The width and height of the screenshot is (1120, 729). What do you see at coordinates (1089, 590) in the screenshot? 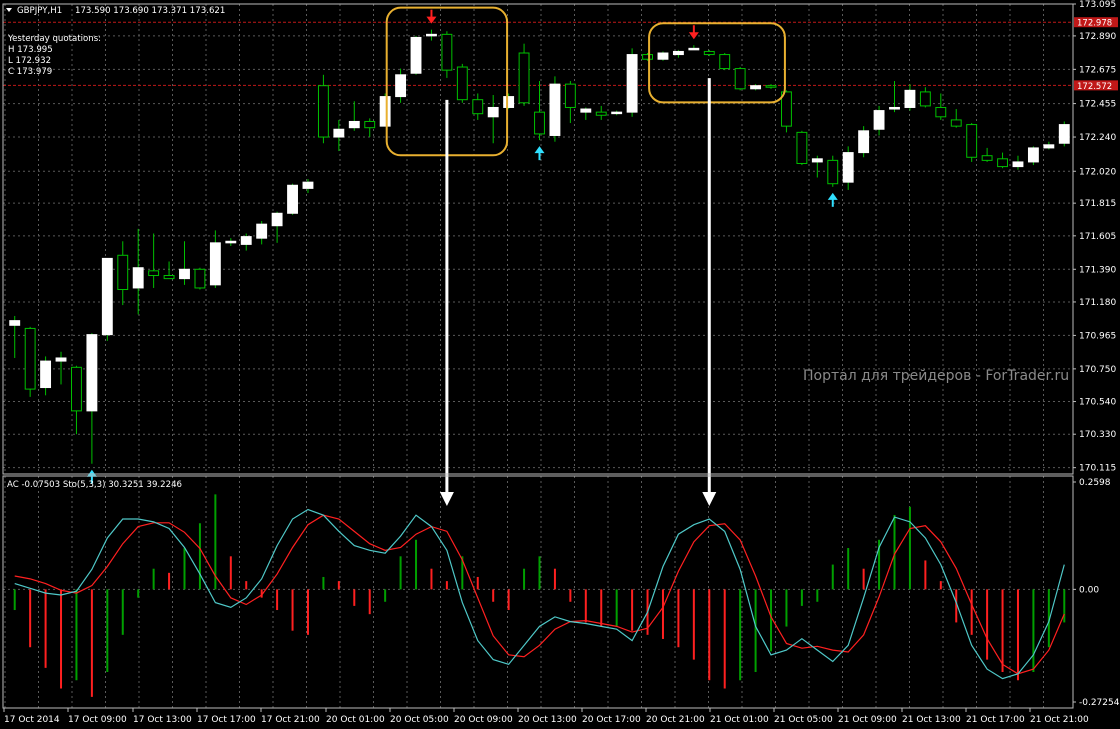
I see `indicator-tick-label: 0.00` at bounding box center [1089, 590].